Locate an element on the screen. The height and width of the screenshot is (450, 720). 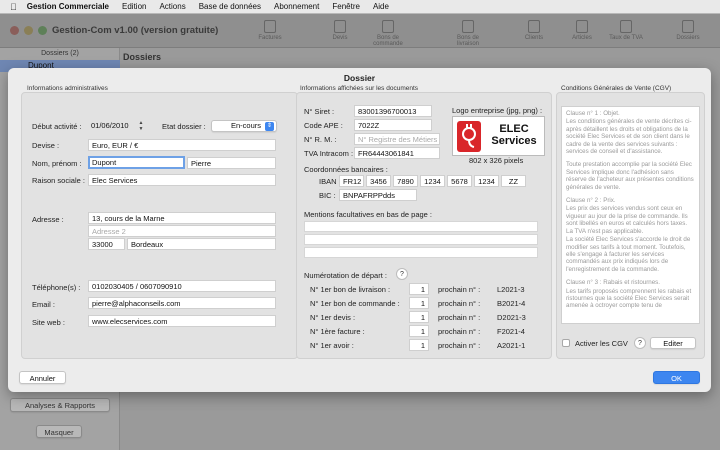
toolbar-articles: Articles is located at coordinates (582, 30).